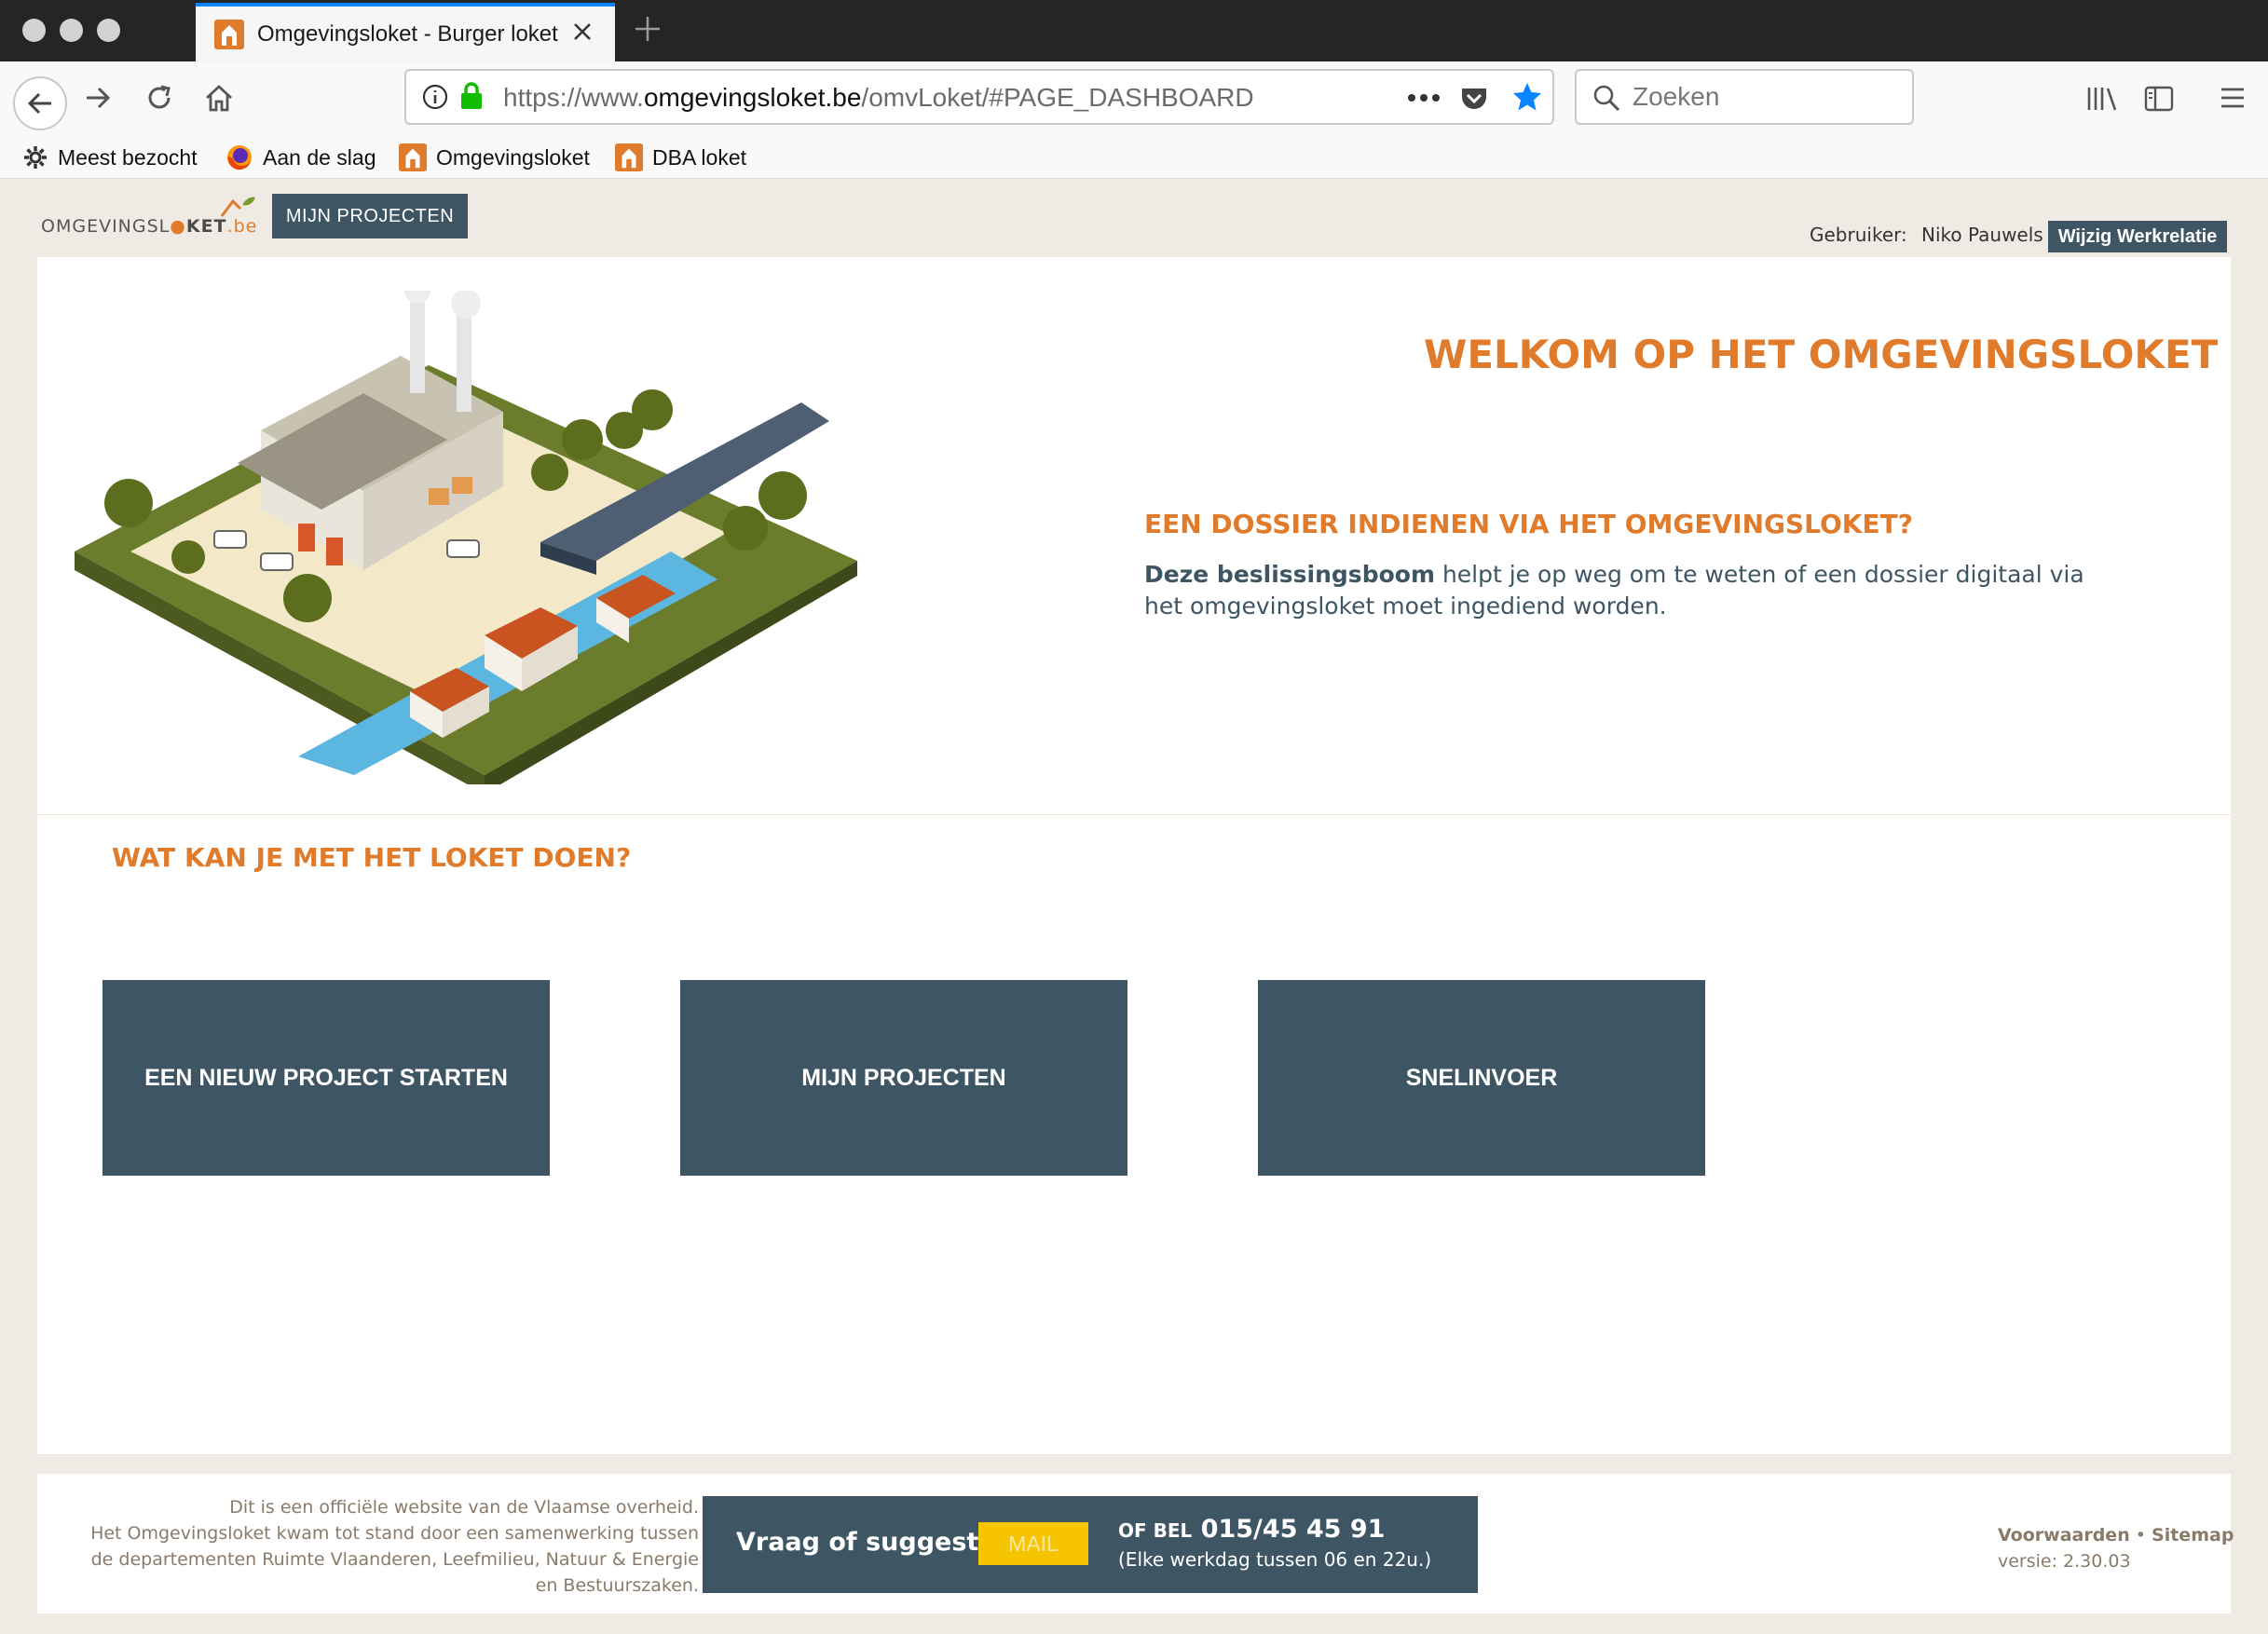 This screenshot has height=1634, width=2268. I want to click on page-title: WELKOM OP HET OMGEVINGSLOKET, so click(1821, 355).